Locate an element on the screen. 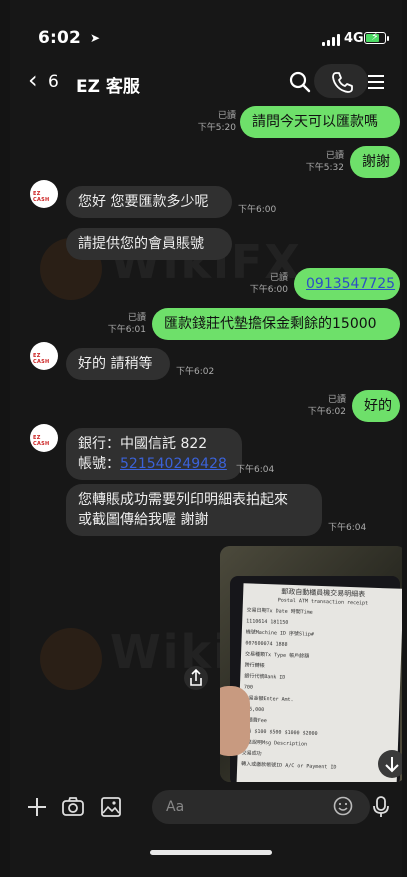  received-message: 請提供您的會員賬號 is located at coordinates (149, 244).